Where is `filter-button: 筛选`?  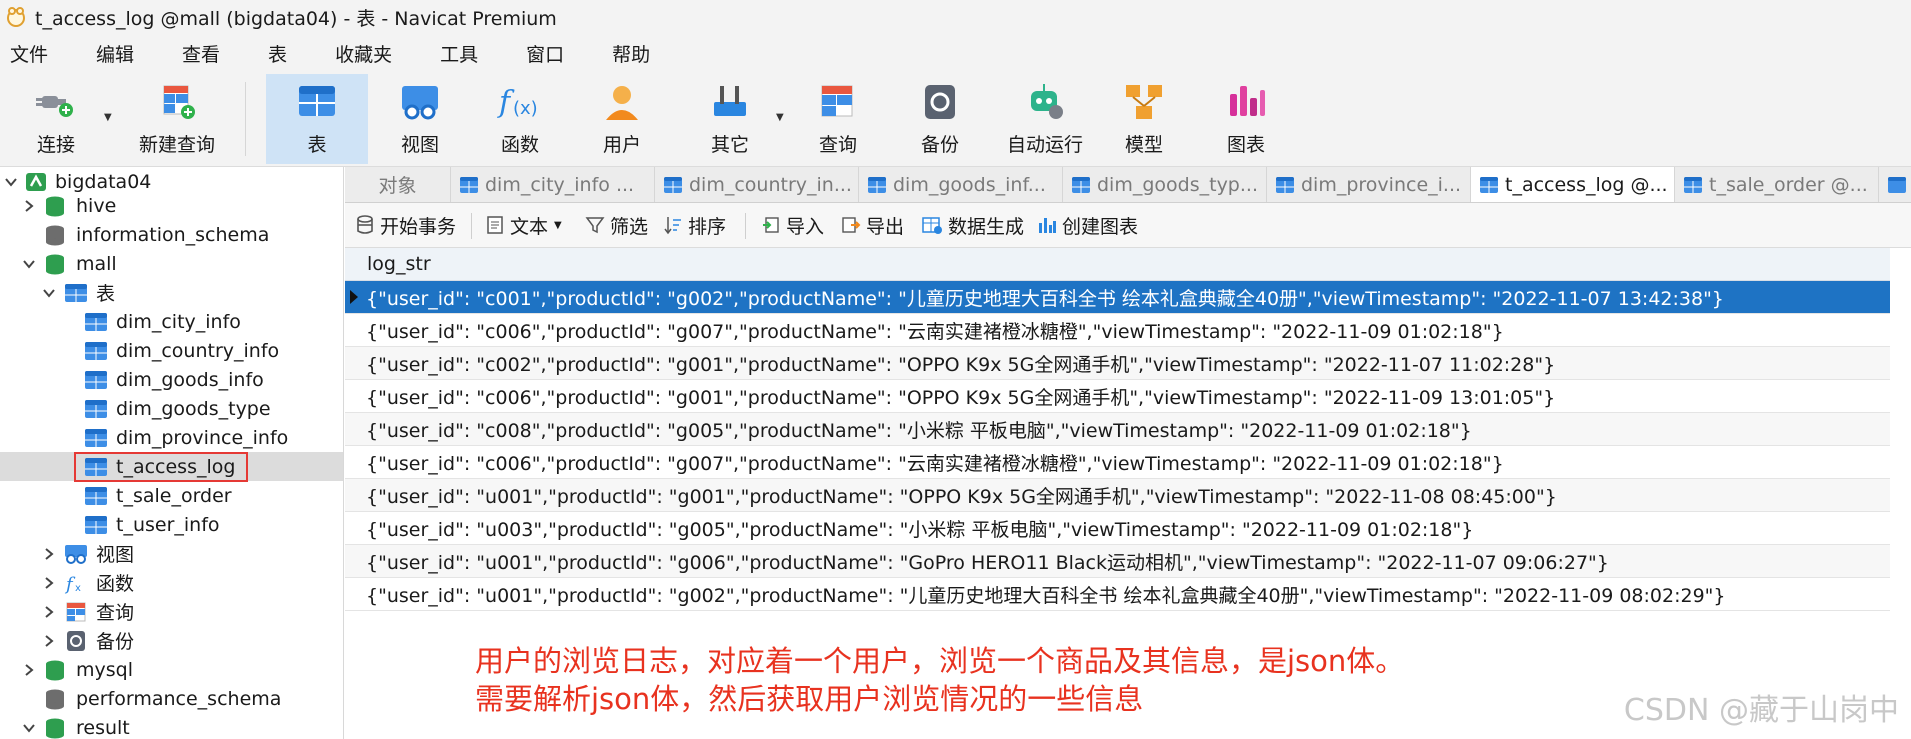 filter-button: 筛选 is located at coordinates (616, 225).